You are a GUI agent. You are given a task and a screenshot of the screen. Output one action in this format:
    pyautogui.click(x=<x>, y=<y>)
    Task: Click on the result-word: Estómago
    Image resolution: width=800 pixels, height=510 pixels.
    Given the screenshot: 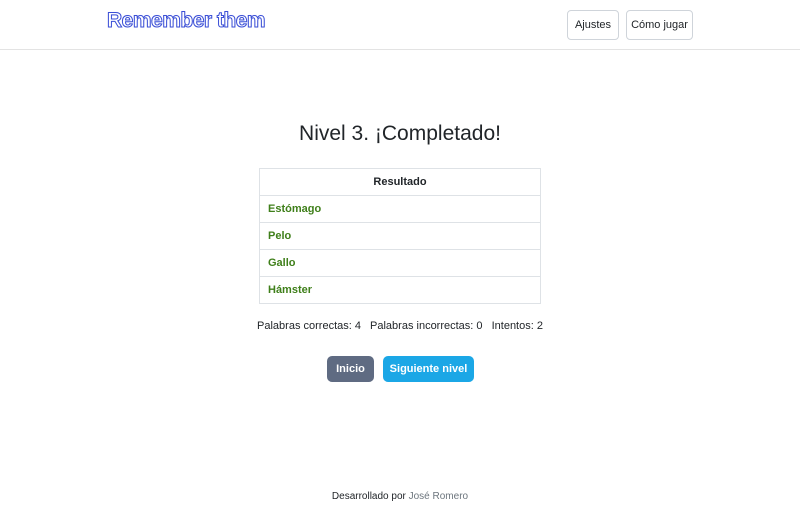 What is the action you would take?
    pyautogui.click(x=400, y=209)
    